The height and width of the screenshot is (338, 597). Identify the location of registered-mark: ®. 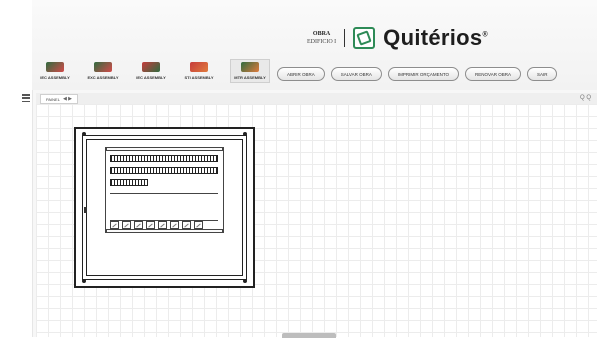
(485, 35).